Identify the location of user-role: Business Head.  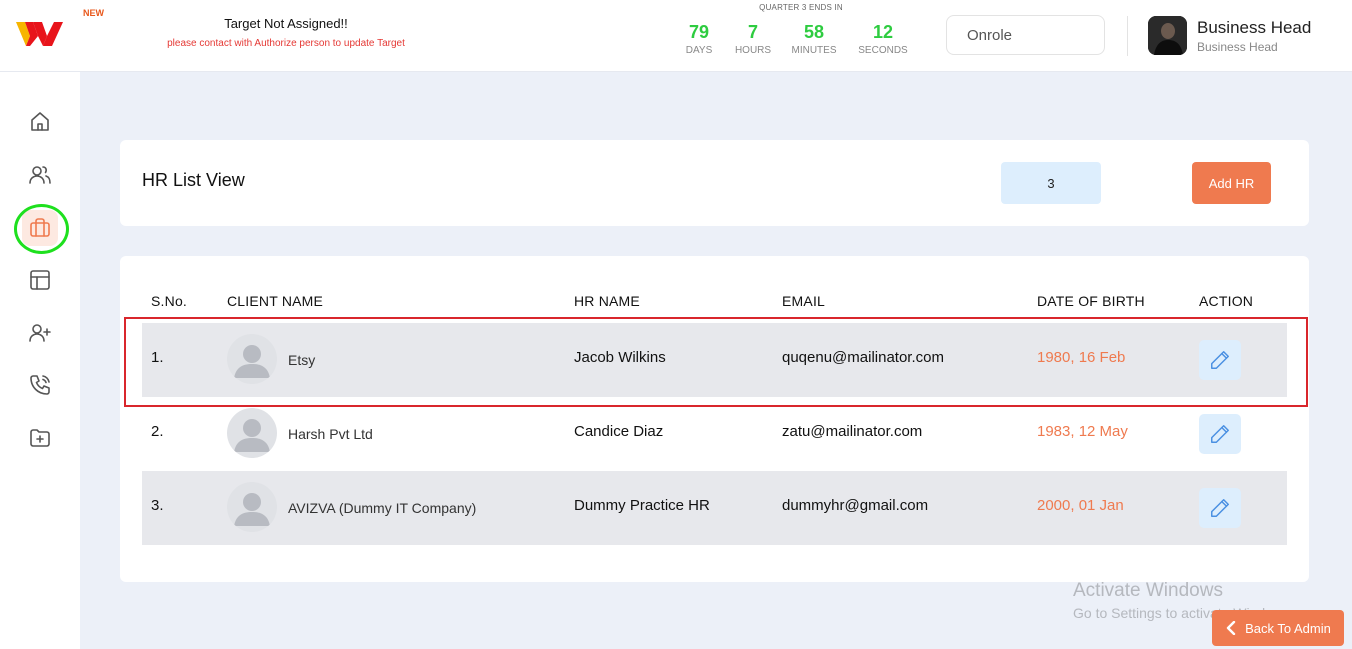
(1237, 47).